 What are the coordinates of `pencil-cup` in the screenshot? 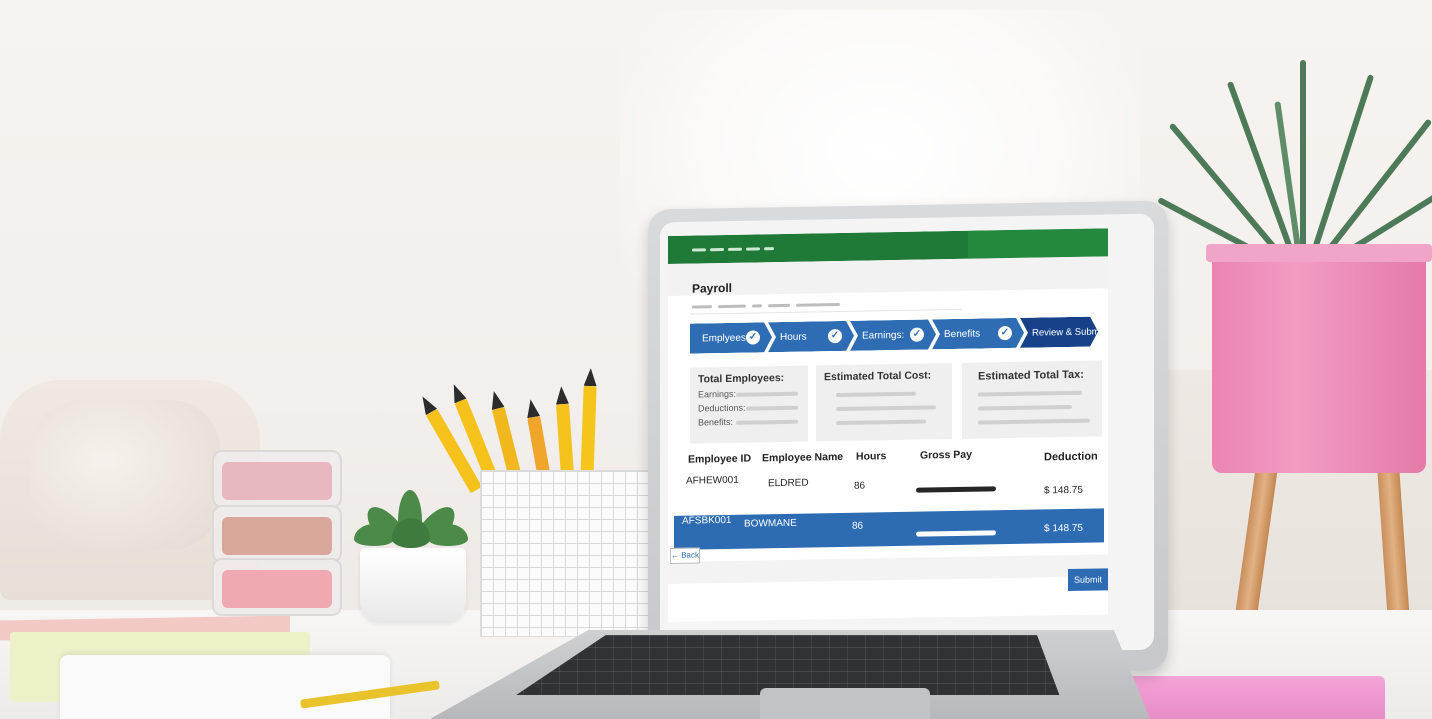 It's located at (566, 553).